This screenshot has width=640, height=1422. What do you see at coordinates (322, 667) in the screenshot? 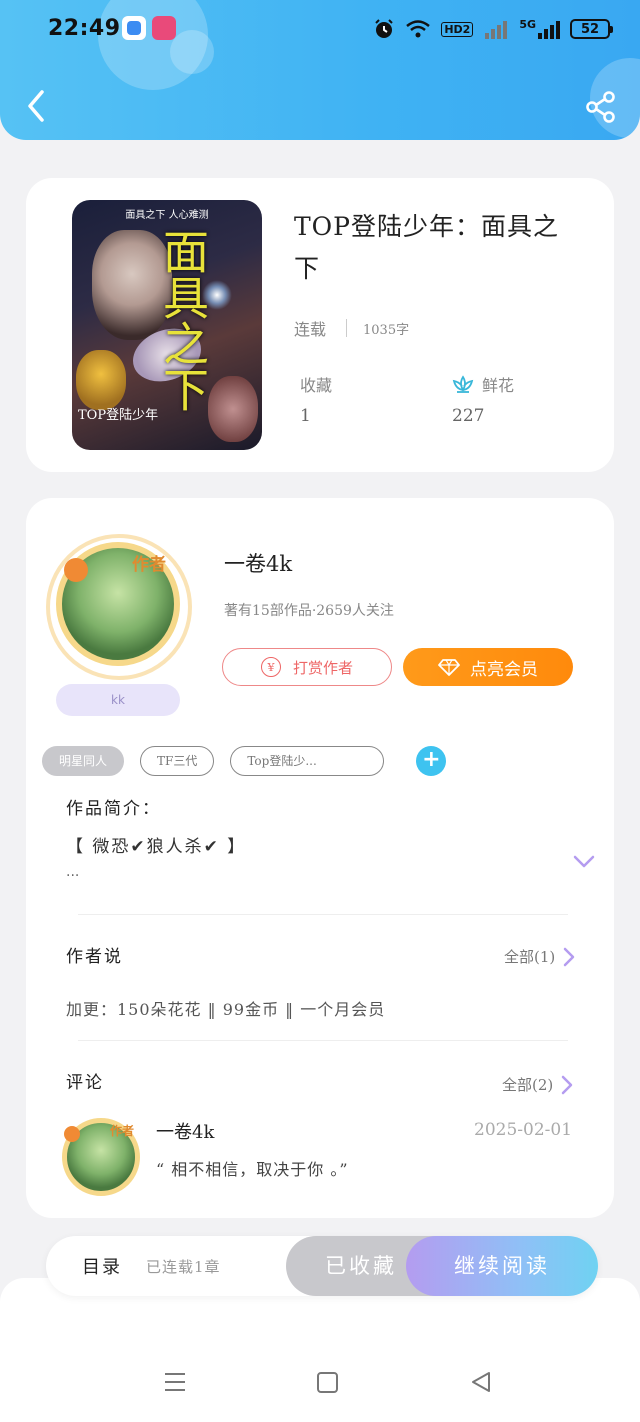
I see `reward-label: 打赏作者` at bounding box center [322, 667].